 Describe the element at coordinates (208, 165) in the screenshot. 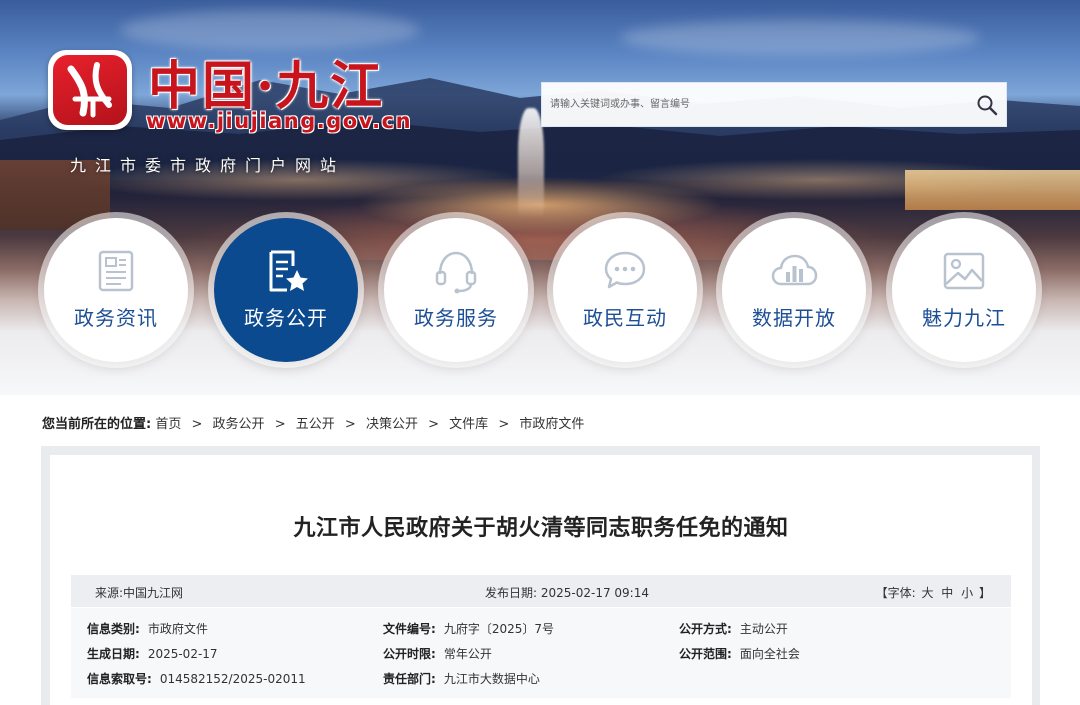

I see `site-subtitle: 九江市委市政府门户网站` at that location.